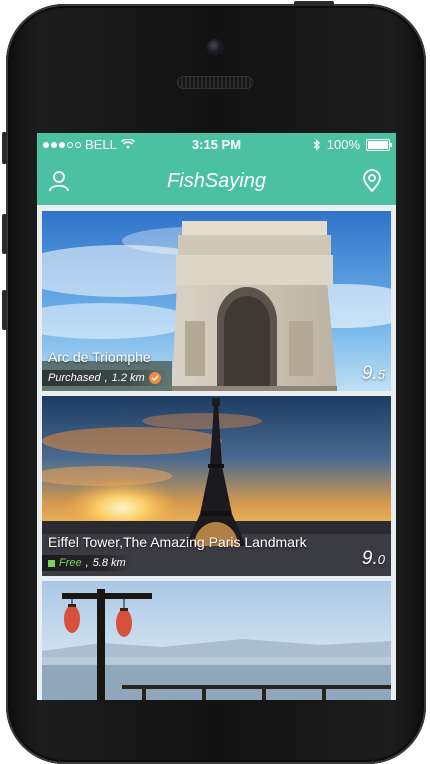 The height and width of the screenshot is (764, 430). I want to click on free-status: Free, so click(70, 563).